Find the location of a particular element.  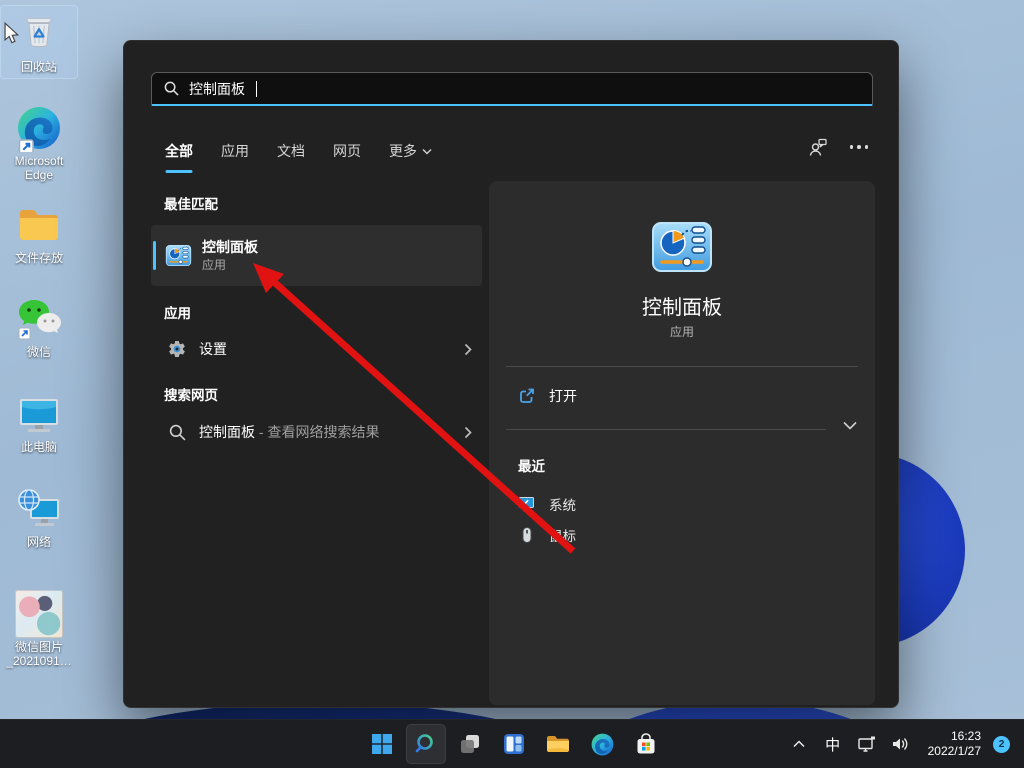

desktop-icon-label: 回收站 is located at coordinates (38, 67).